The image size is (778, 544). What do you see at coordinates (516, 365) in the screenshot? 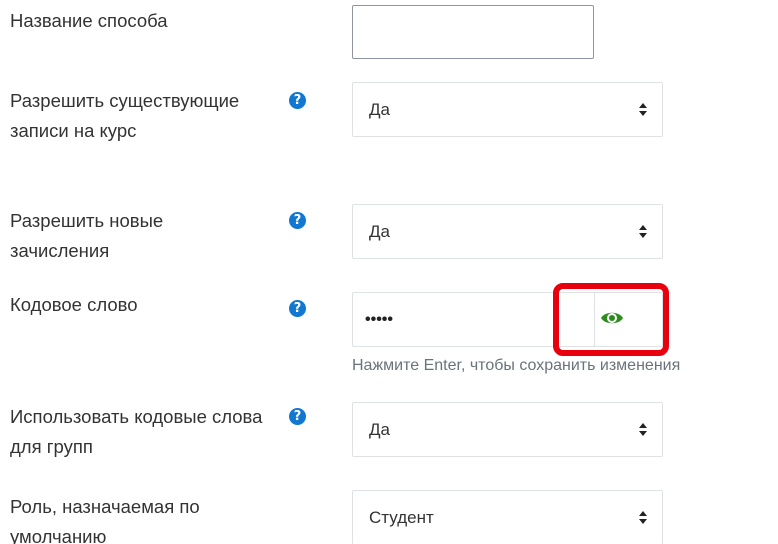
I see `enrolment-key-hint: Нажмите Enter, чтобы сохранить изменения` at bounding box center [516, 365].